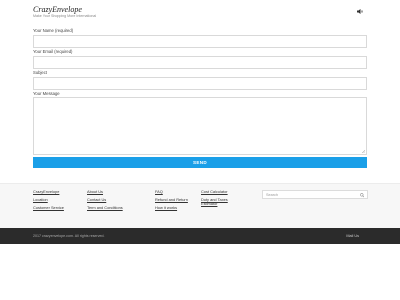 The image size is (400, 300). Describe the element at coordinates (200, 62) in the screenshot. I see `email-field` at that location.